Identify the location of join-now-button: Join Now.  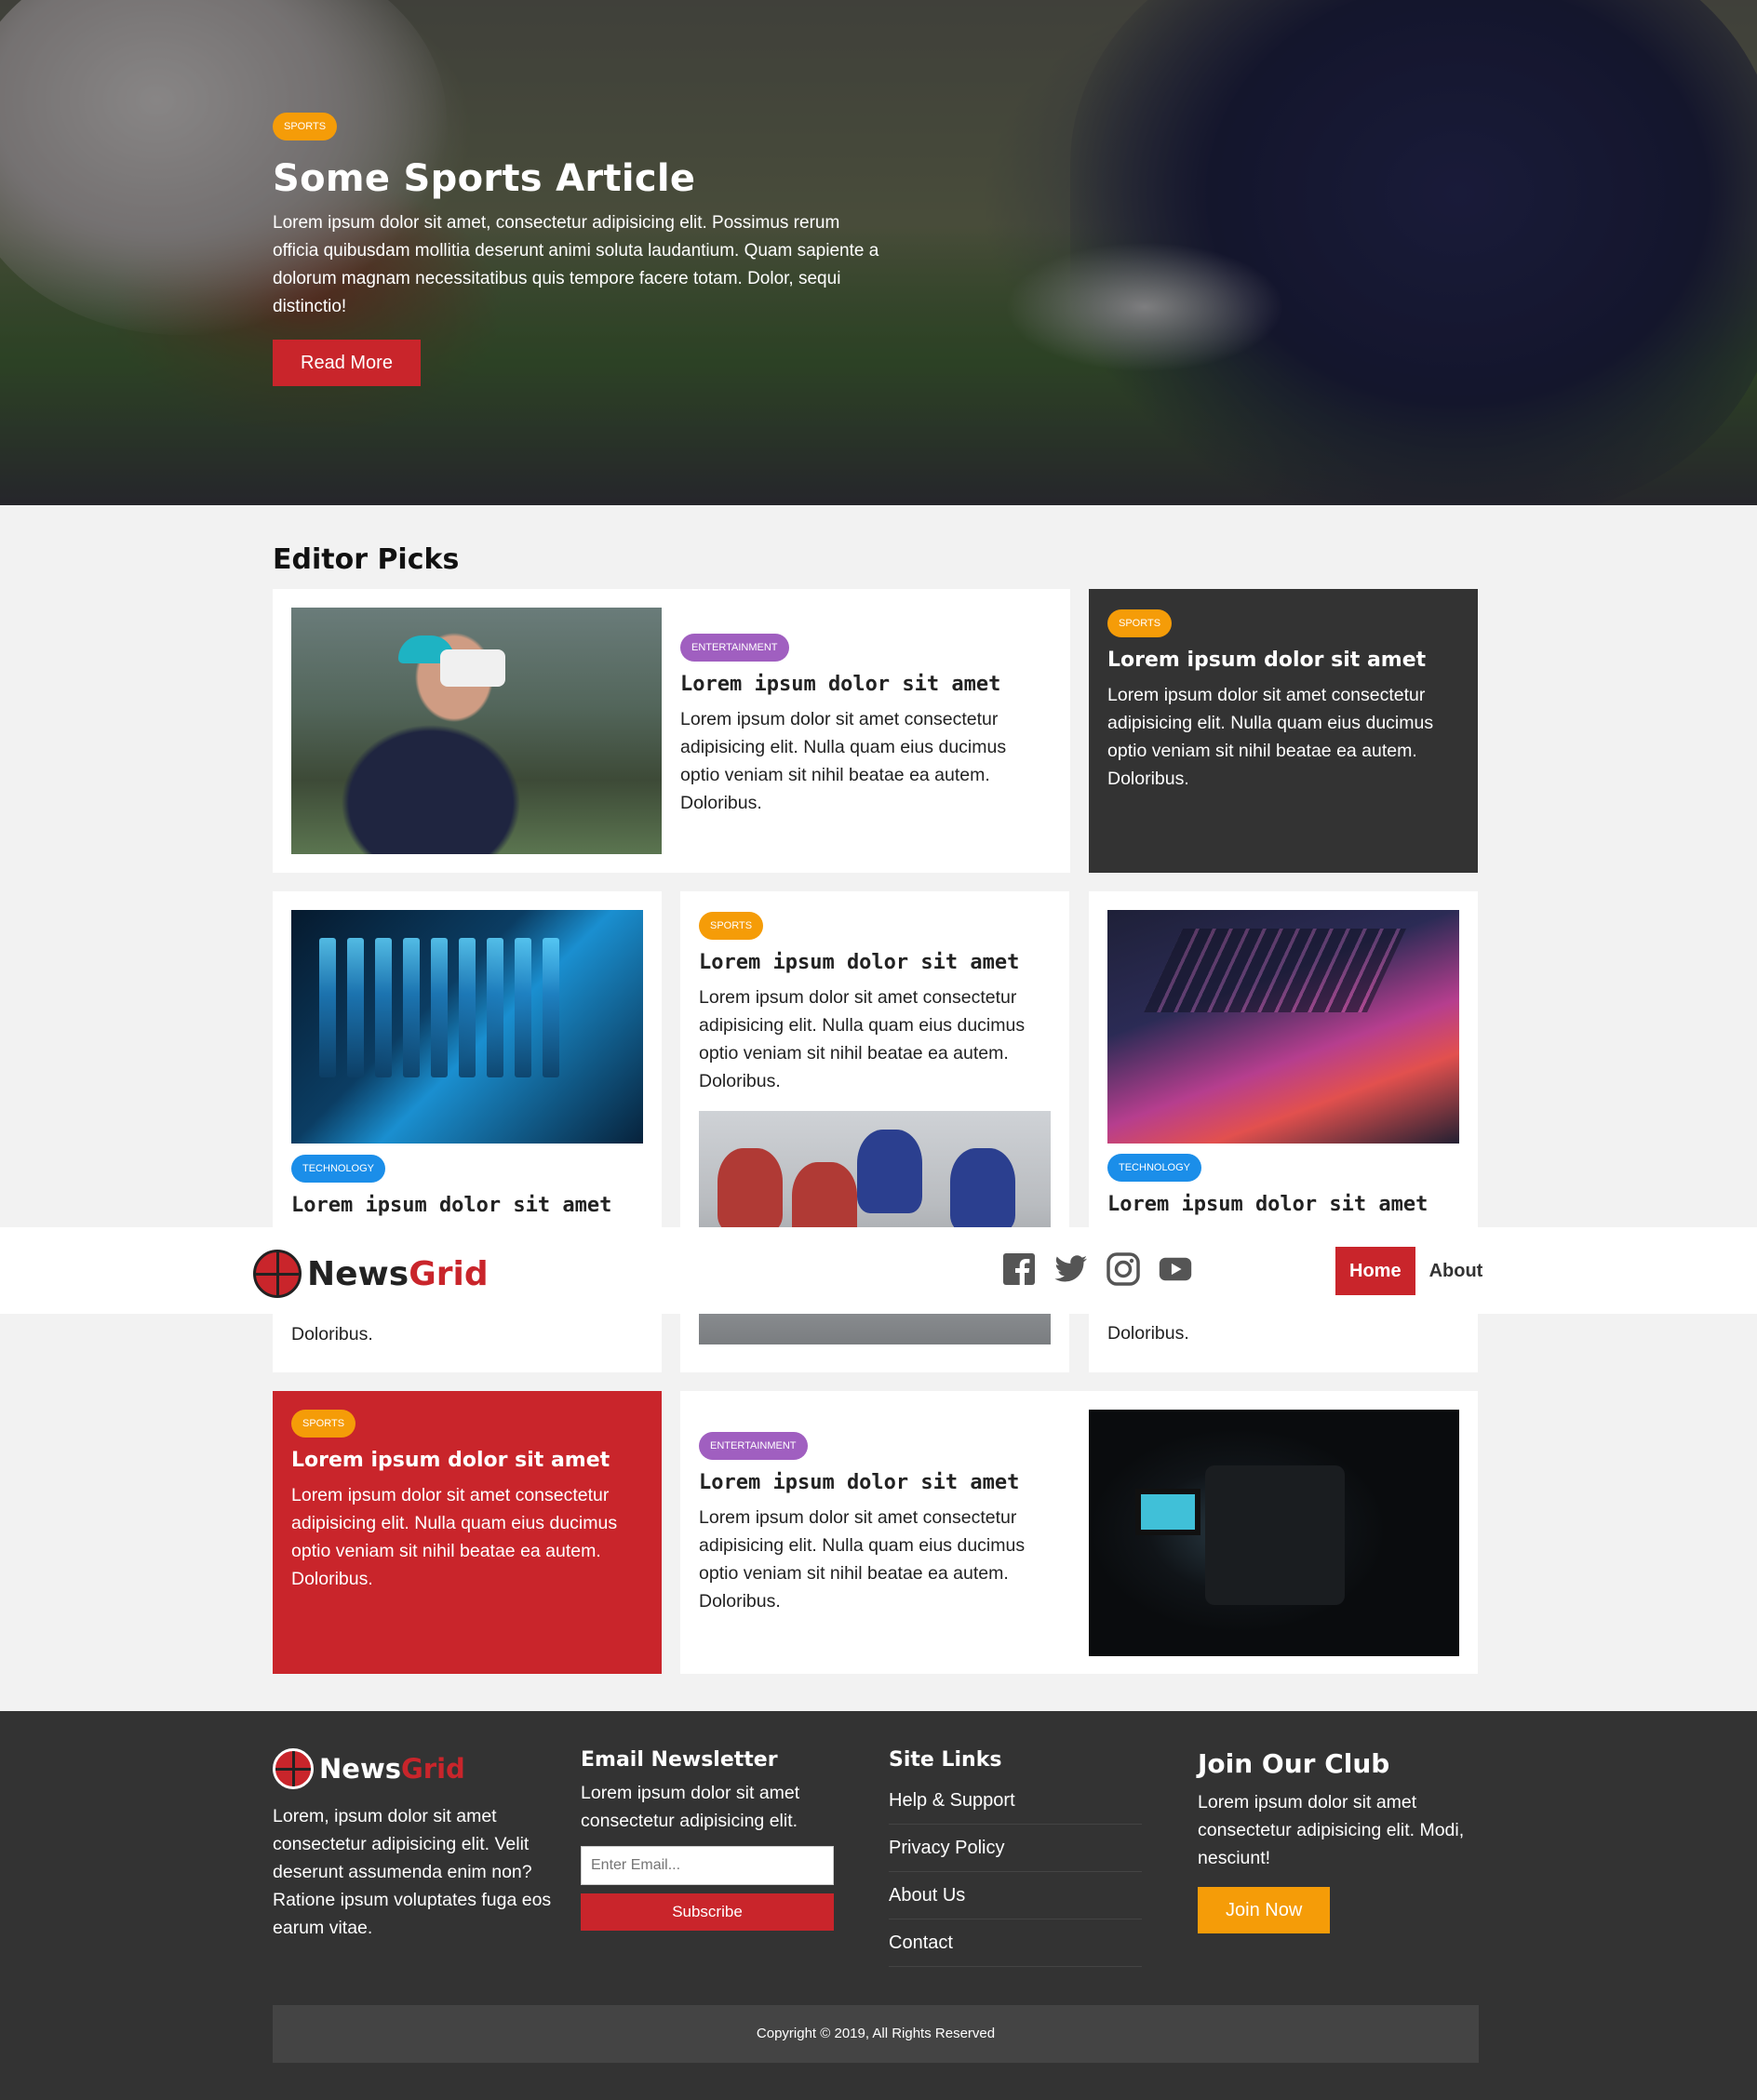
(1264, 1910).